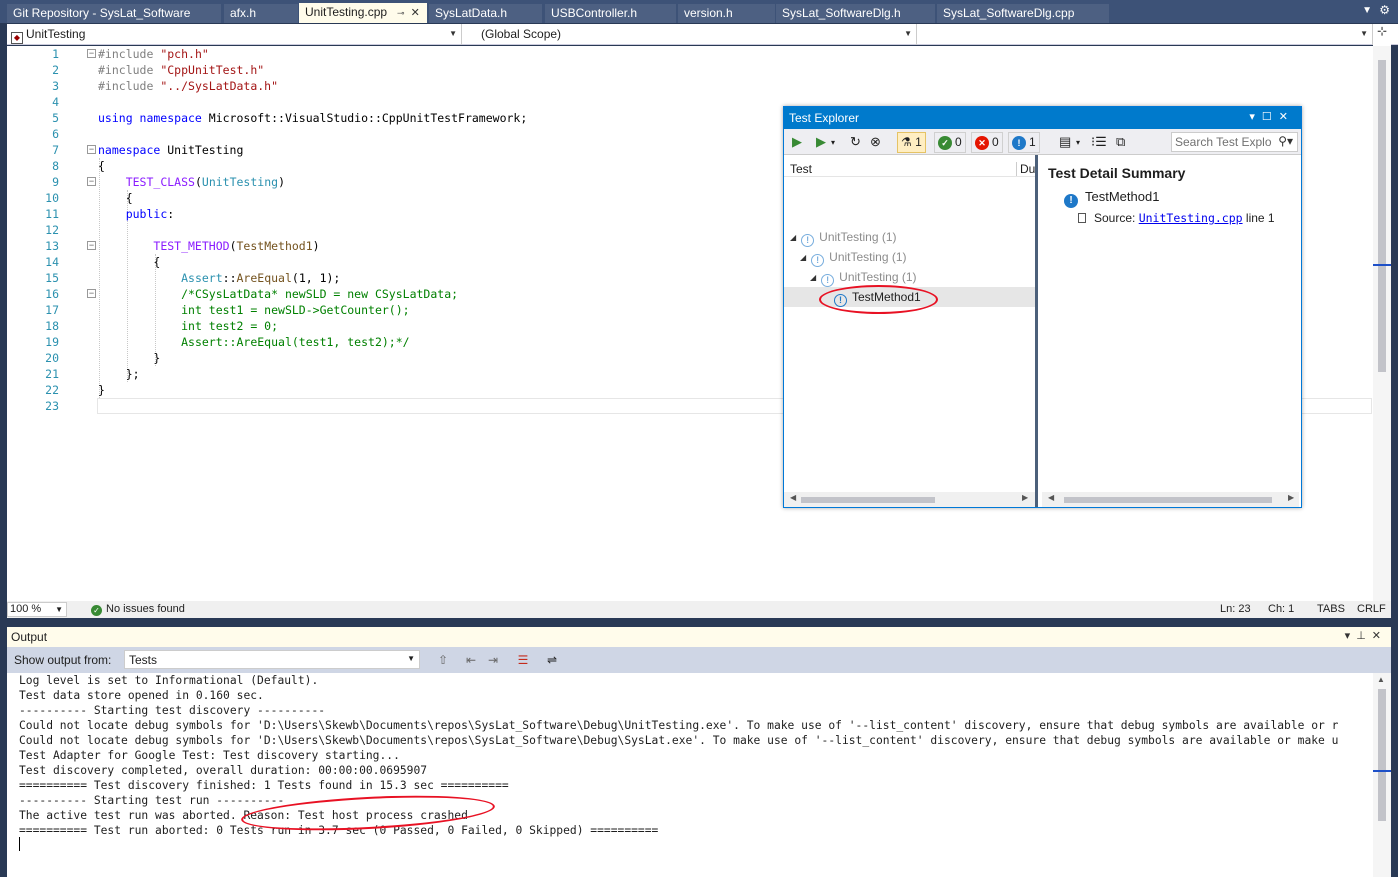  I want to click on tab-git-repository: Git Repository - SysLat_Software, so click(114, 13).